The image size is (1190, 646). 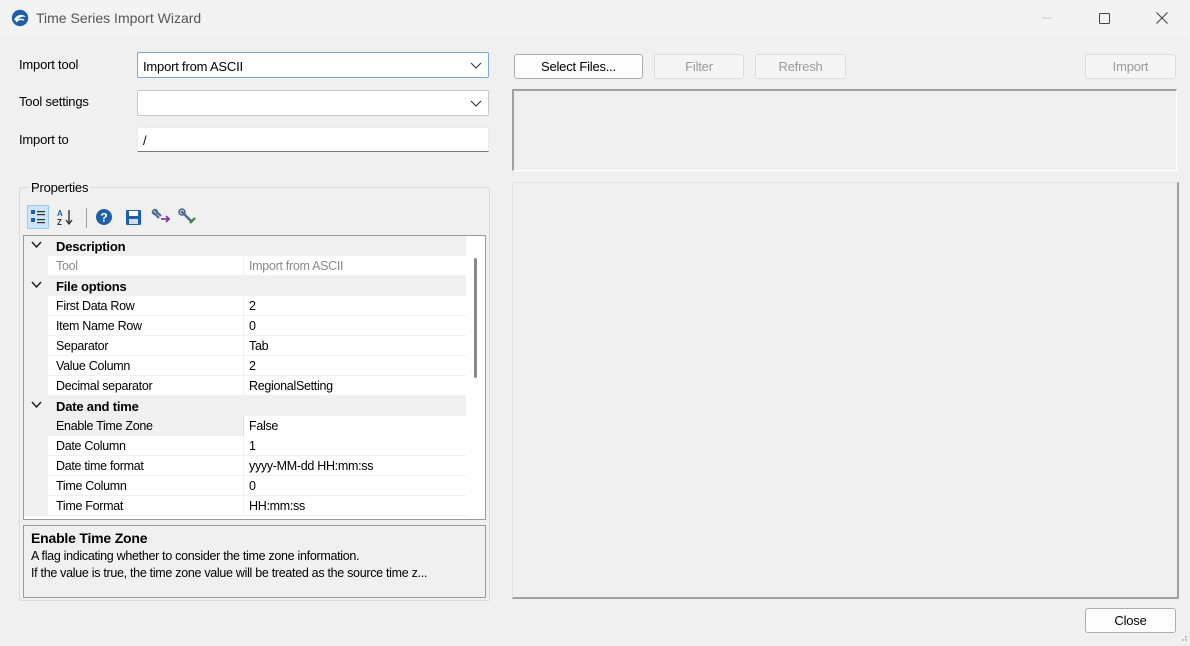 I want to click on maximize-icon, so click(x=1104, y=18).